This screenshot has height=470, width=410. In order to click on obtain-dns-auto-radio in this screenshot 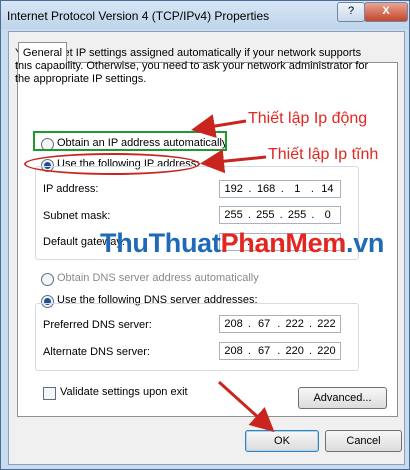, I will do `click(47, 279)`.